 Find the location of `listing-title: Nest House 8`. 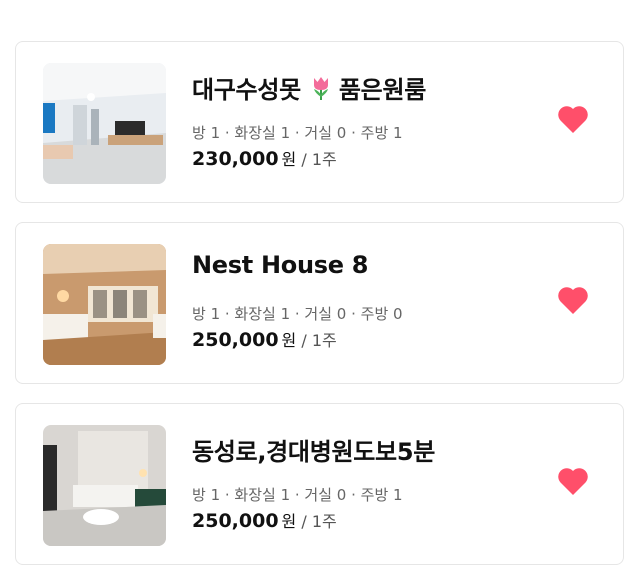

listing-title: Nest House 8 is located at coordinates (280, 265).